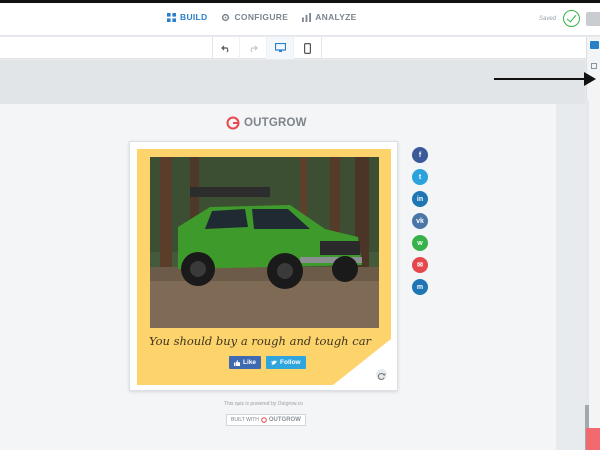 This screenshot has height=450, width=600. I want to click on retake-button, so click(381, 374).